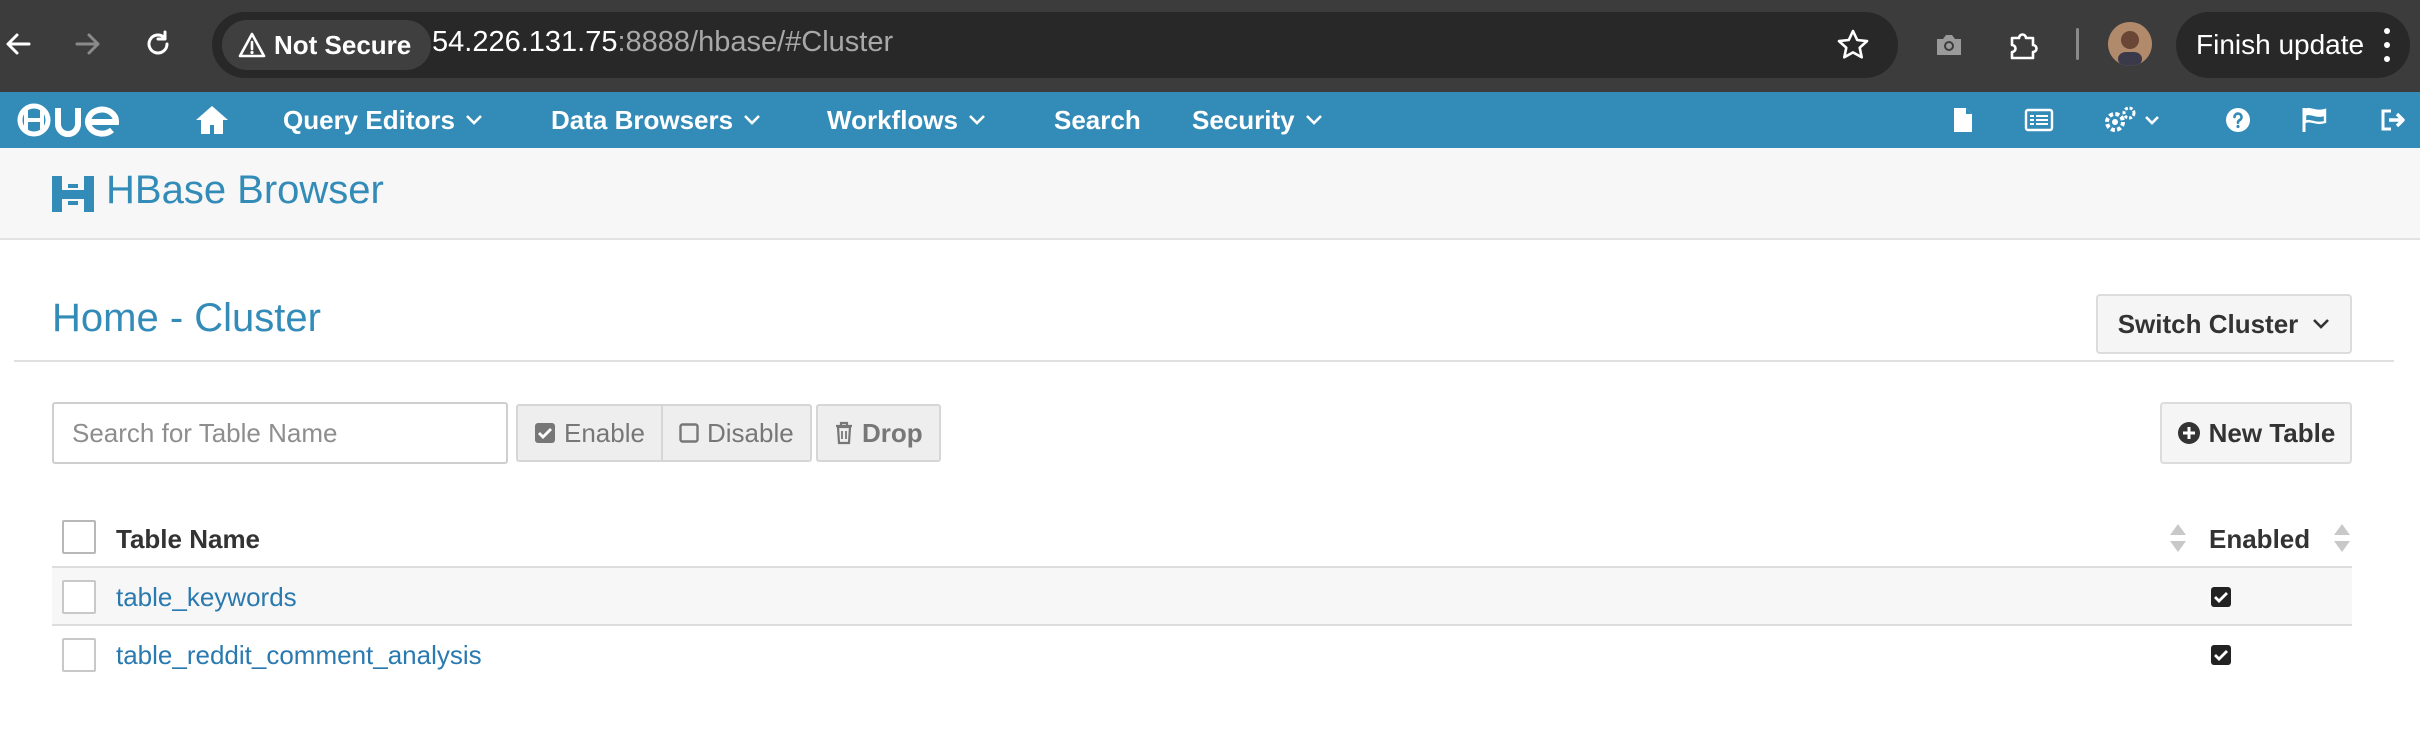 This screenshot has width=2420, height=748. I want to click on nav-workflows: Workflows, so click(906, 120).